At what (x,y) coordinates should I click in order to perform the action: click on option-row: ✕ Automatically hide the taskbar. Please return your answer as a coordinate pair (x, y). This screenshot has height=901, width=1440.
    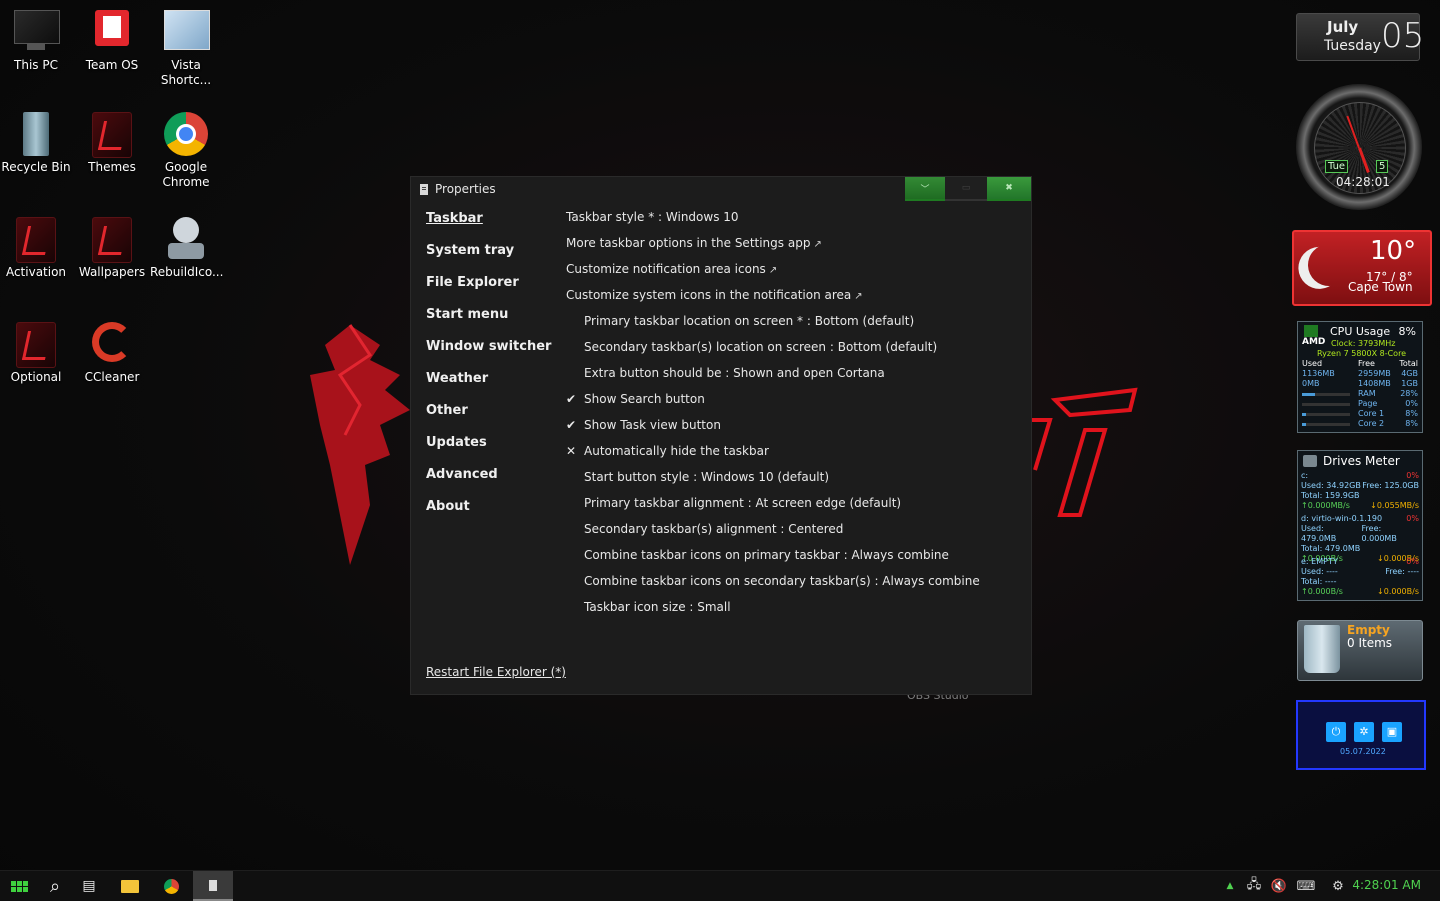
    Looking at the image, I should click on (773, 455).